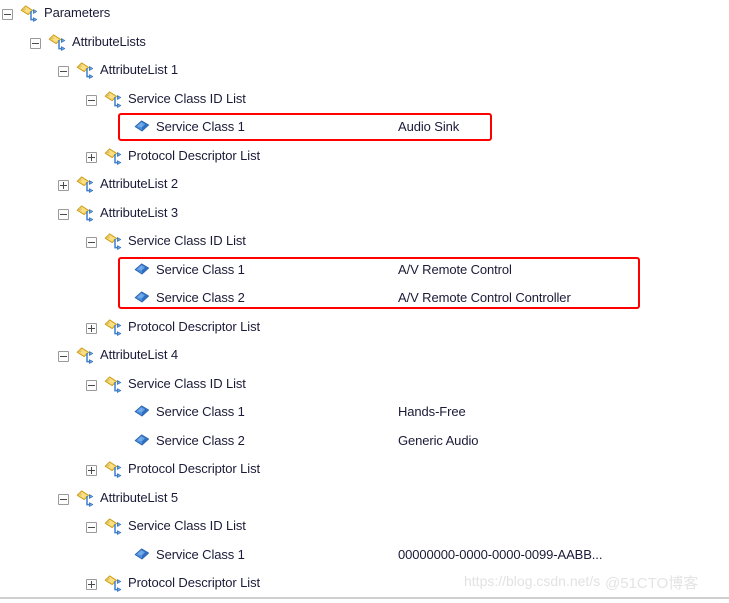 This screenshot has height=603, width=729. Describe the element at coordinates (364, 442) in the screenshot. I see `tree-row: Service Class 2 Generic Audio` at that location.